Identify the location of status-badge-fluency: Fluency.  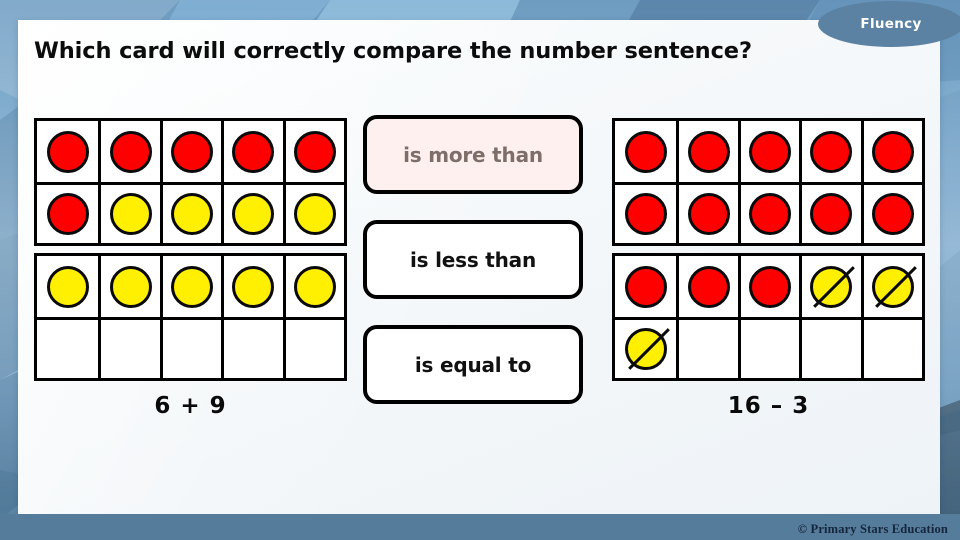
(889, 24).